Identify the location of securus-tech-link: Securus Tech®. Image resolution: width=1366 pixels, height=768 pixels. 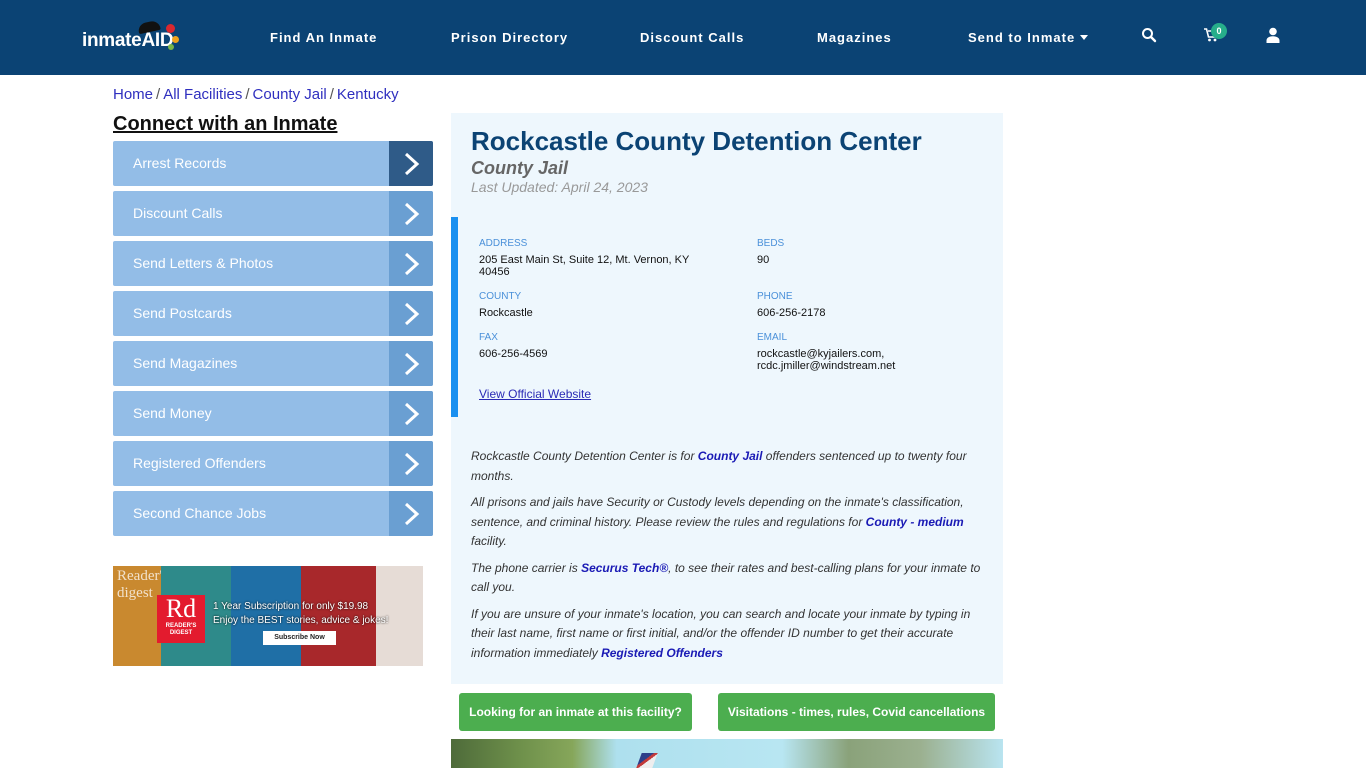
(624, 568).